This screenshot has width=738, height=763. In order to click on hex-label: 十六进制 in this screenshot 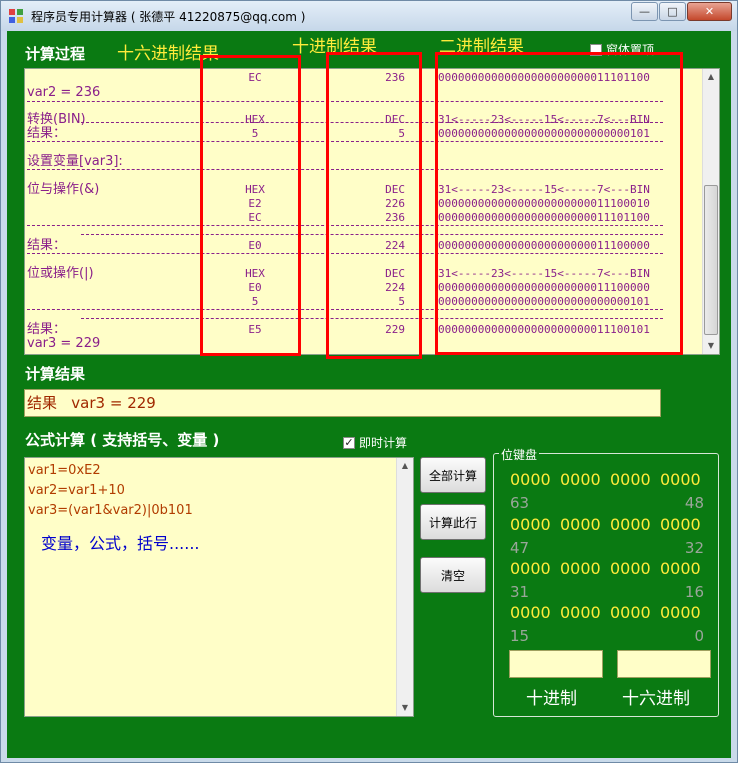, I will do `click(656, 699)`.